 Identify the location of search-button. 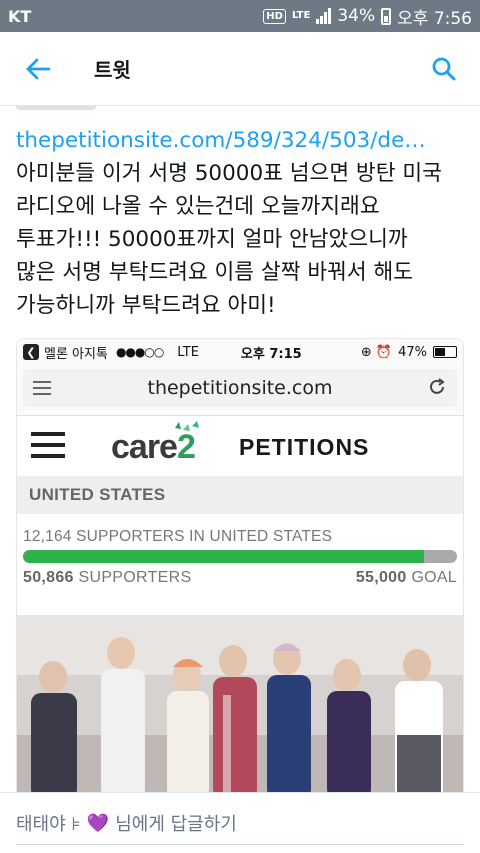
(444, 69).